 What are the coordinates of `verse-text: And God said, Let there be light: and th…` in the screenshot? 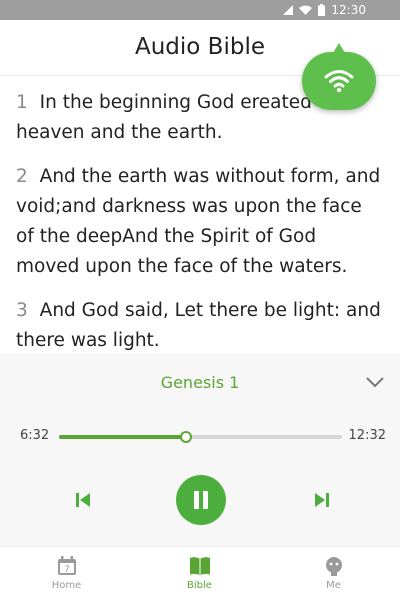 It's located at (198, 325).